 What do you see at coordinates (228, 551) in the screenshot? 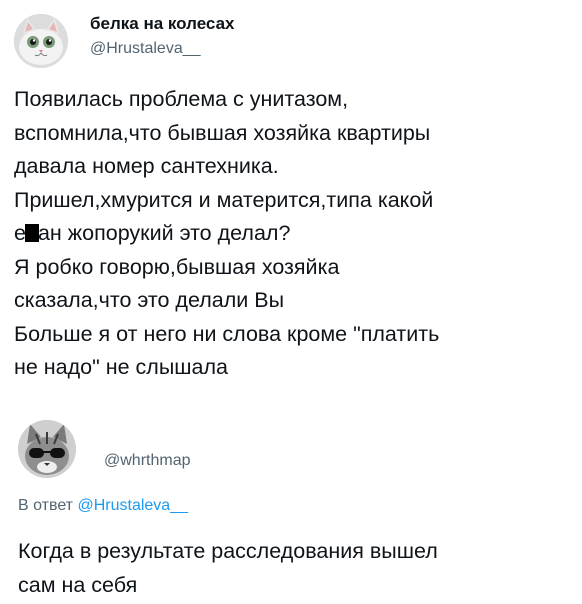
I see `reply-line: Когда в результате расследования вышел` at bounding box center [228, 551].